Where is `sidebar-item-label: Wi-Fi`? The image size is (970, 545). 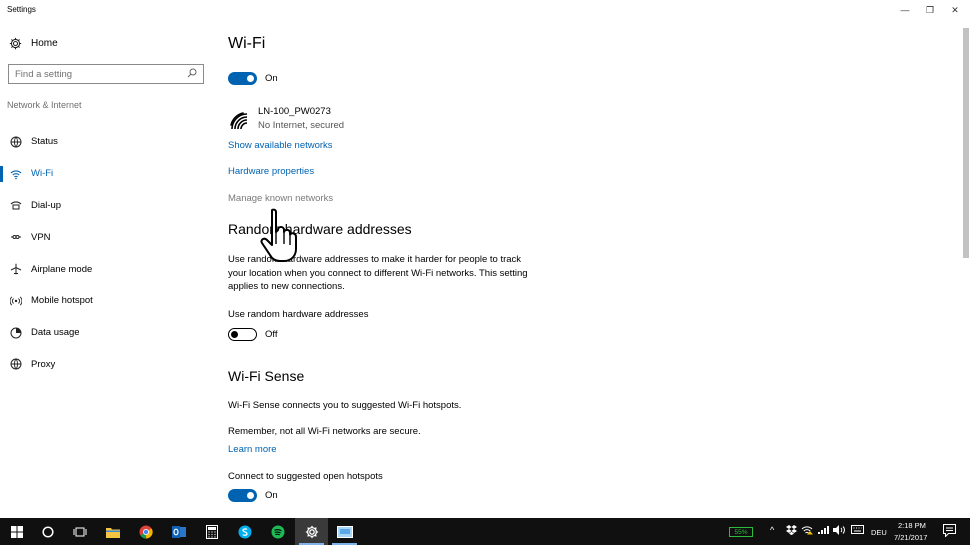
sidebar-item-label: Wi-Fi is located at coordinates (42, 174).